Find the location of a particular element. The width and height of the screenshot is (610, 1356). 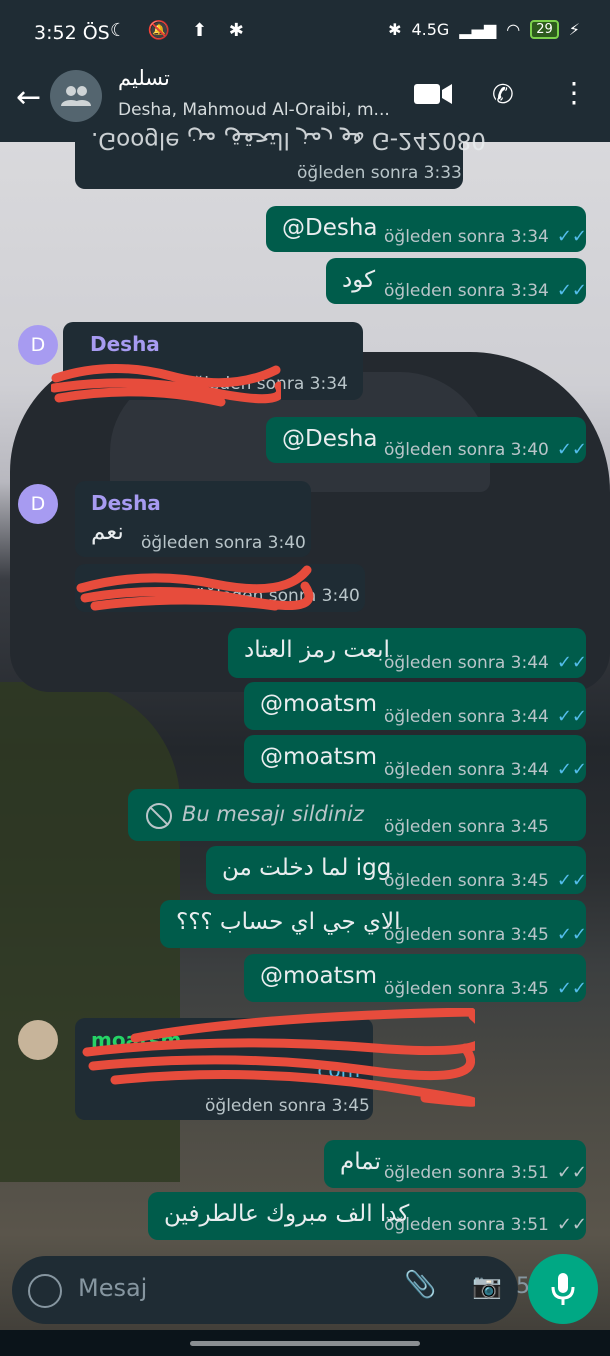

more-options-icon: ⋮ is located at coordinates (574, 92).